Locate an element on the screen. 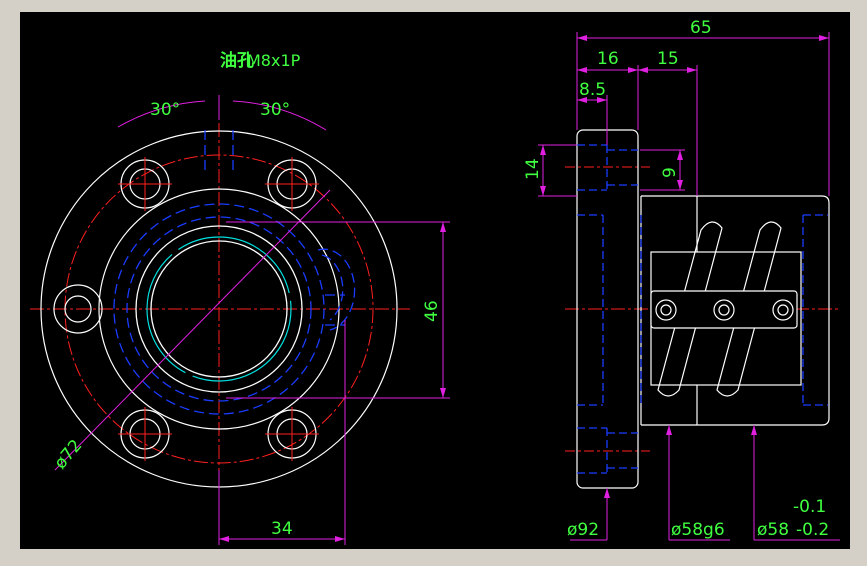 The width and height of the screenshot is (867, 566). retainer-plate is located at coordinates (724, 309).